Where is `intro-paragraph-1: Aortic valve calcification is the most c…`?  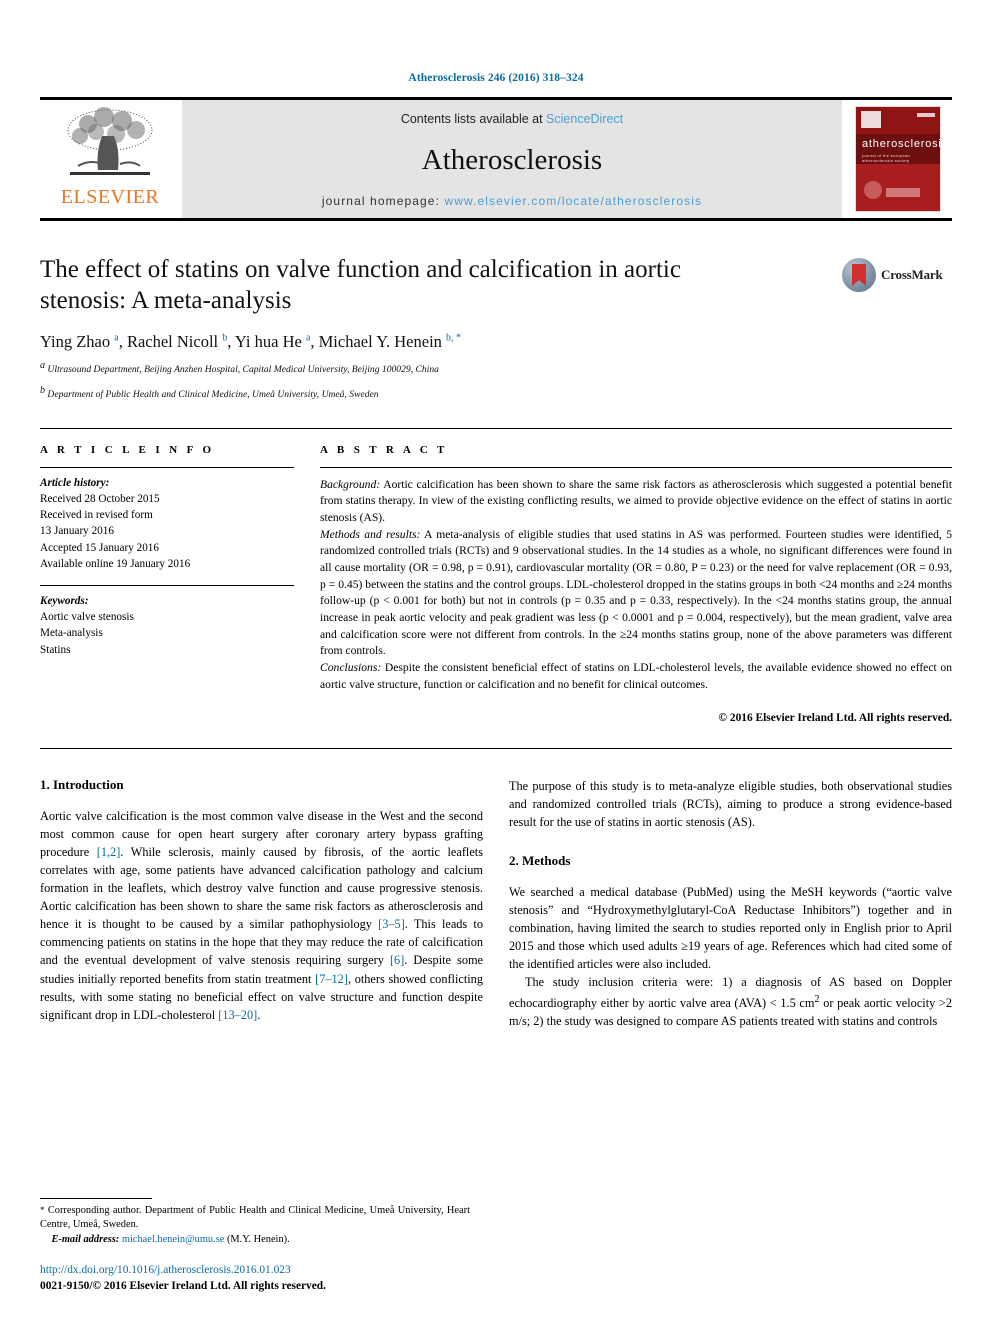
intro-paragraph-1: Aortic valve calcification is the most c… is located at coordinates (261, 915).